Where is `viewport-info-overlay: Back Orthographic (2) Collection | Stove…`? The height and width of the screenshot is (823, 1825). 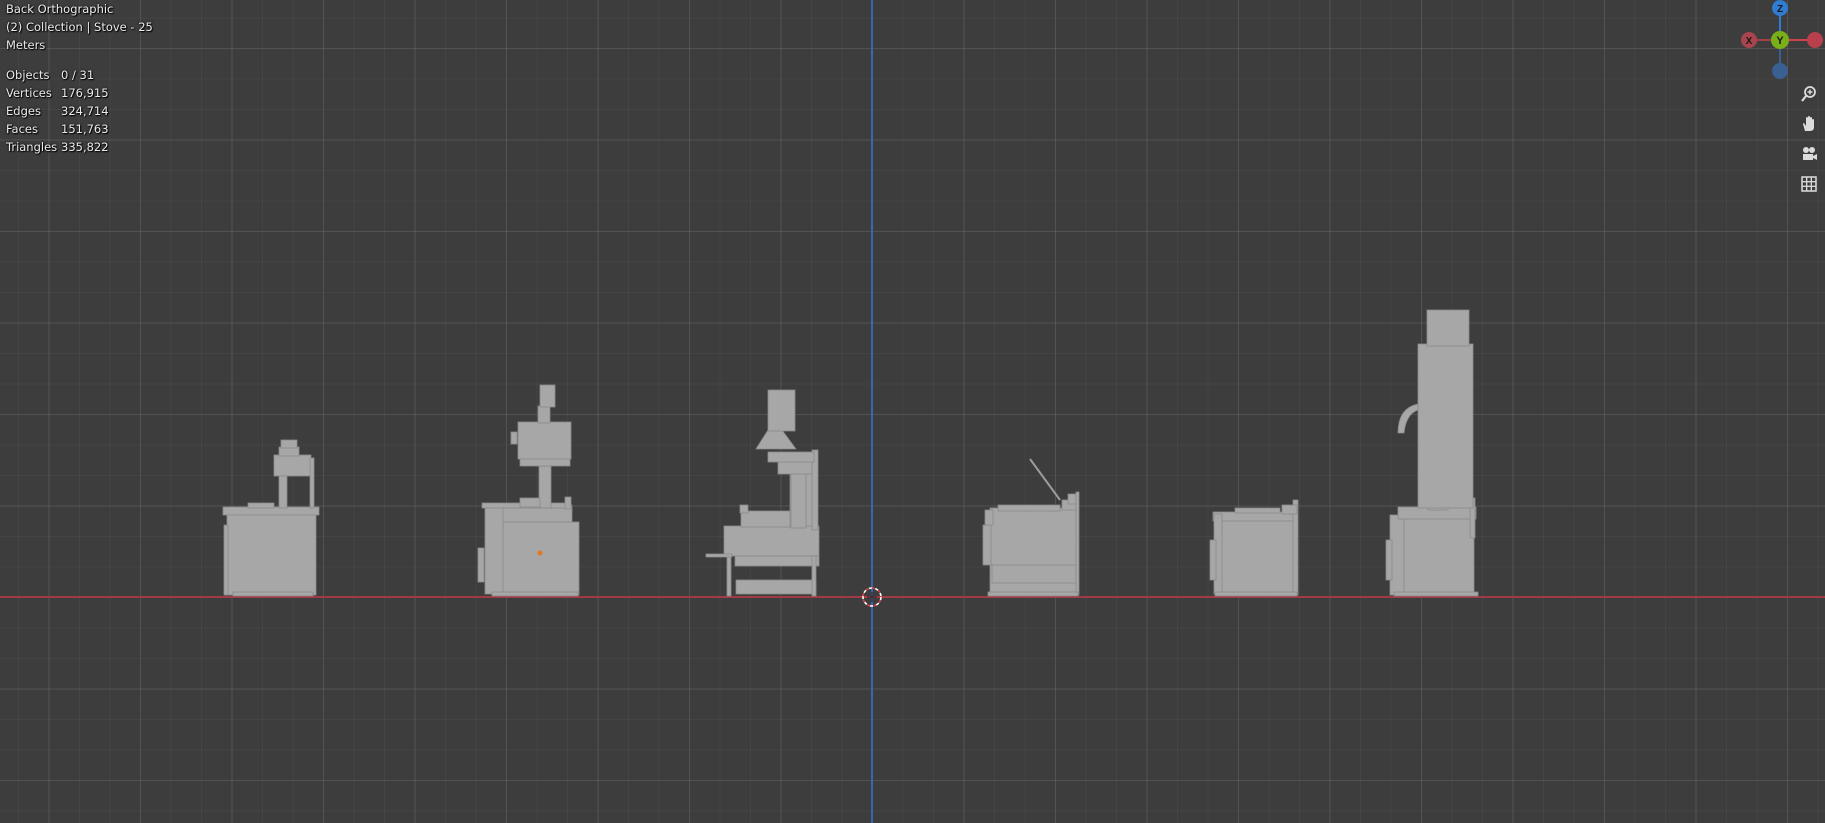 viewport-info-overlay: Back Orthographic (2) Collection | Stove… is located at coordinates (79, 78).